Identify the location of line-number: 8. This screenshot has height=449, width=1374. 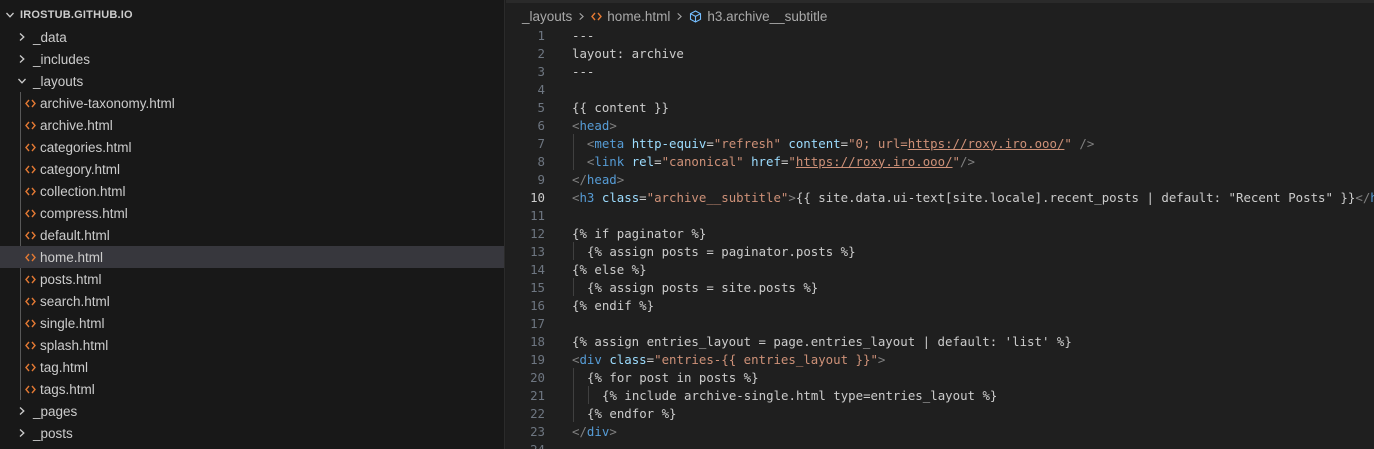
(541, 161).